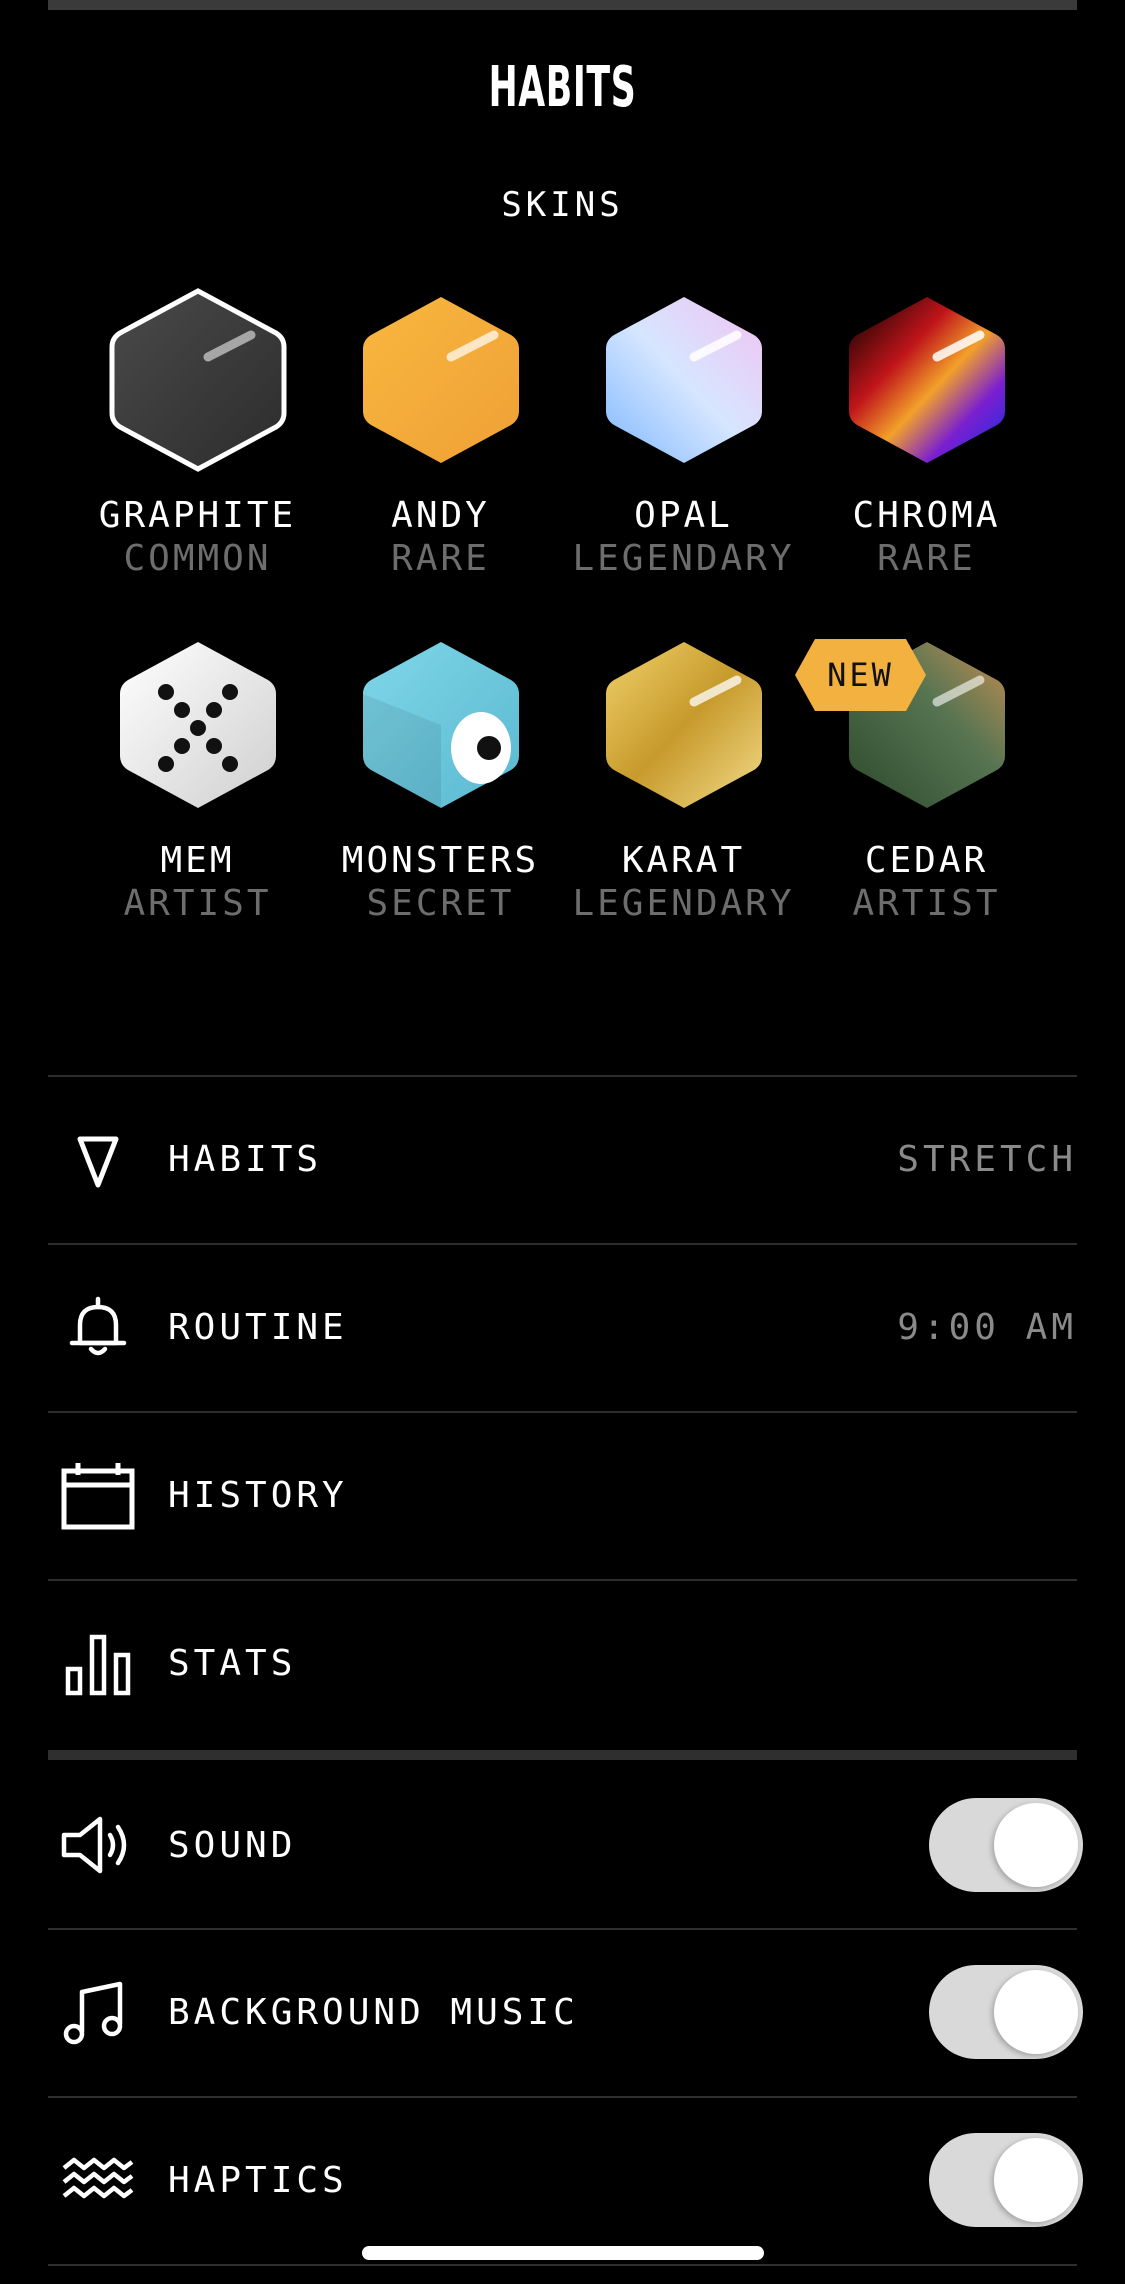 The image size is (1125, 2284). Describe the element at coordinates (245, 1159) in the screenshot. I see `row-label: HABITS` at that location.